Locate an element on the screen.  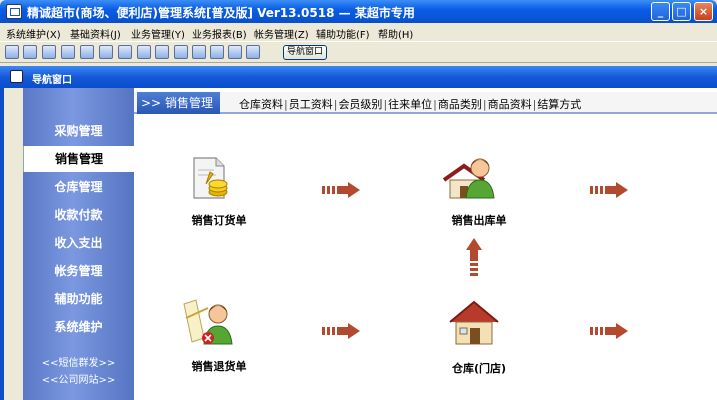
sidebar-item-payments: 收款付款 is located at coordinates (78, 215).